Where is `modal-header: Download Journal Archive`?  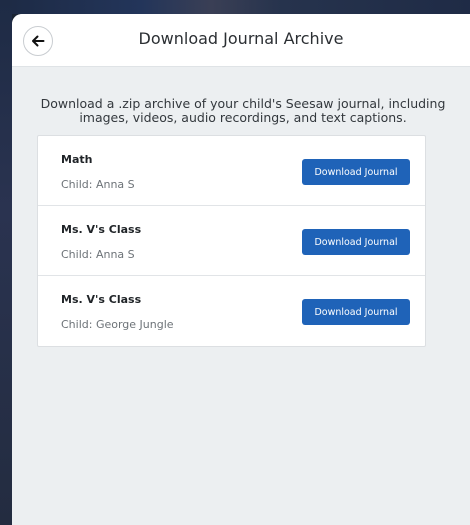 modal-header: Download Journal Archive is located at coordinates (241, 40).